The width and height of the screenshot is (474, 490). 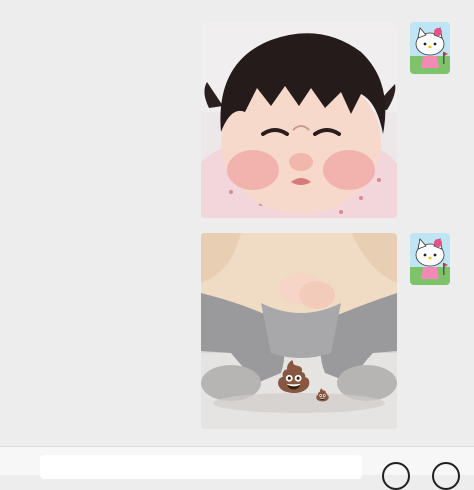 I want to click on emoji-button, so click(x=396, y=476).